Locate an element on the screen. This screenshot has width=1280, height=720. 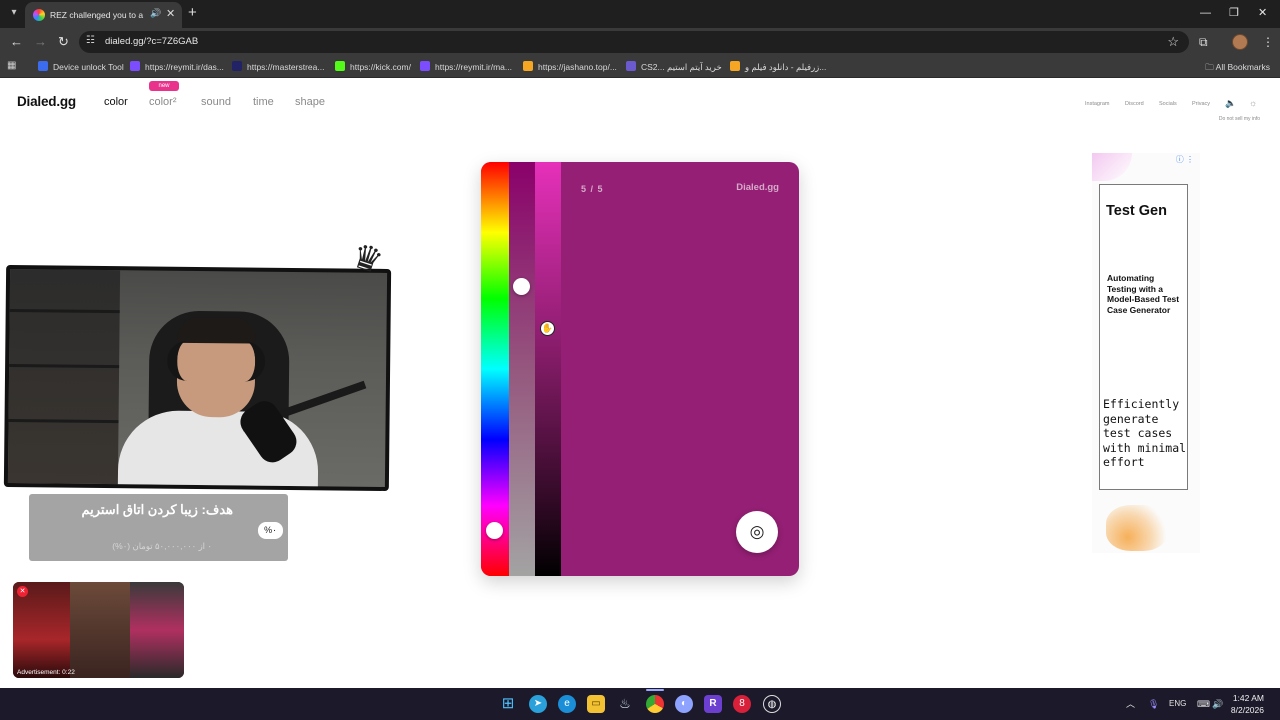
steam-icon: ♨ is located at coordinates (625, 704).